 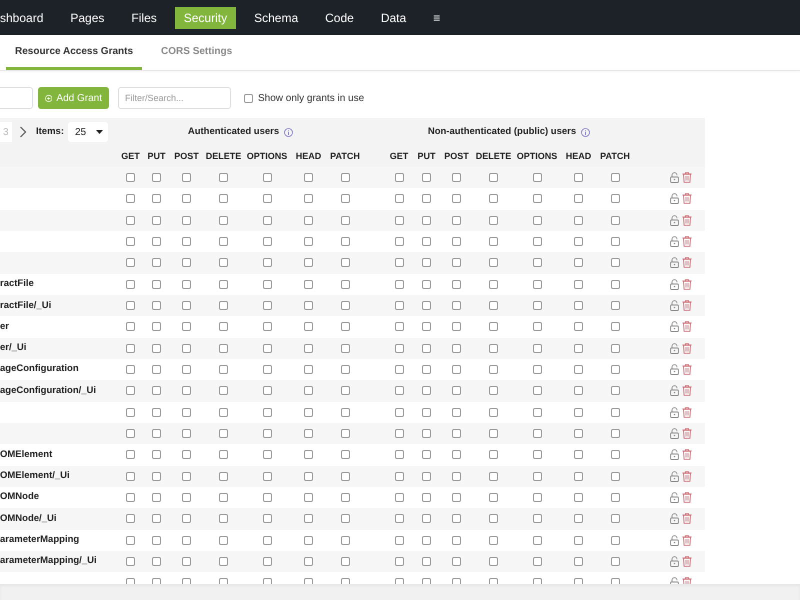 What do you see at coordinates (276, 17) in the screenshot?
I see `nav-tab: Schema` at bounding box center [276, 17].